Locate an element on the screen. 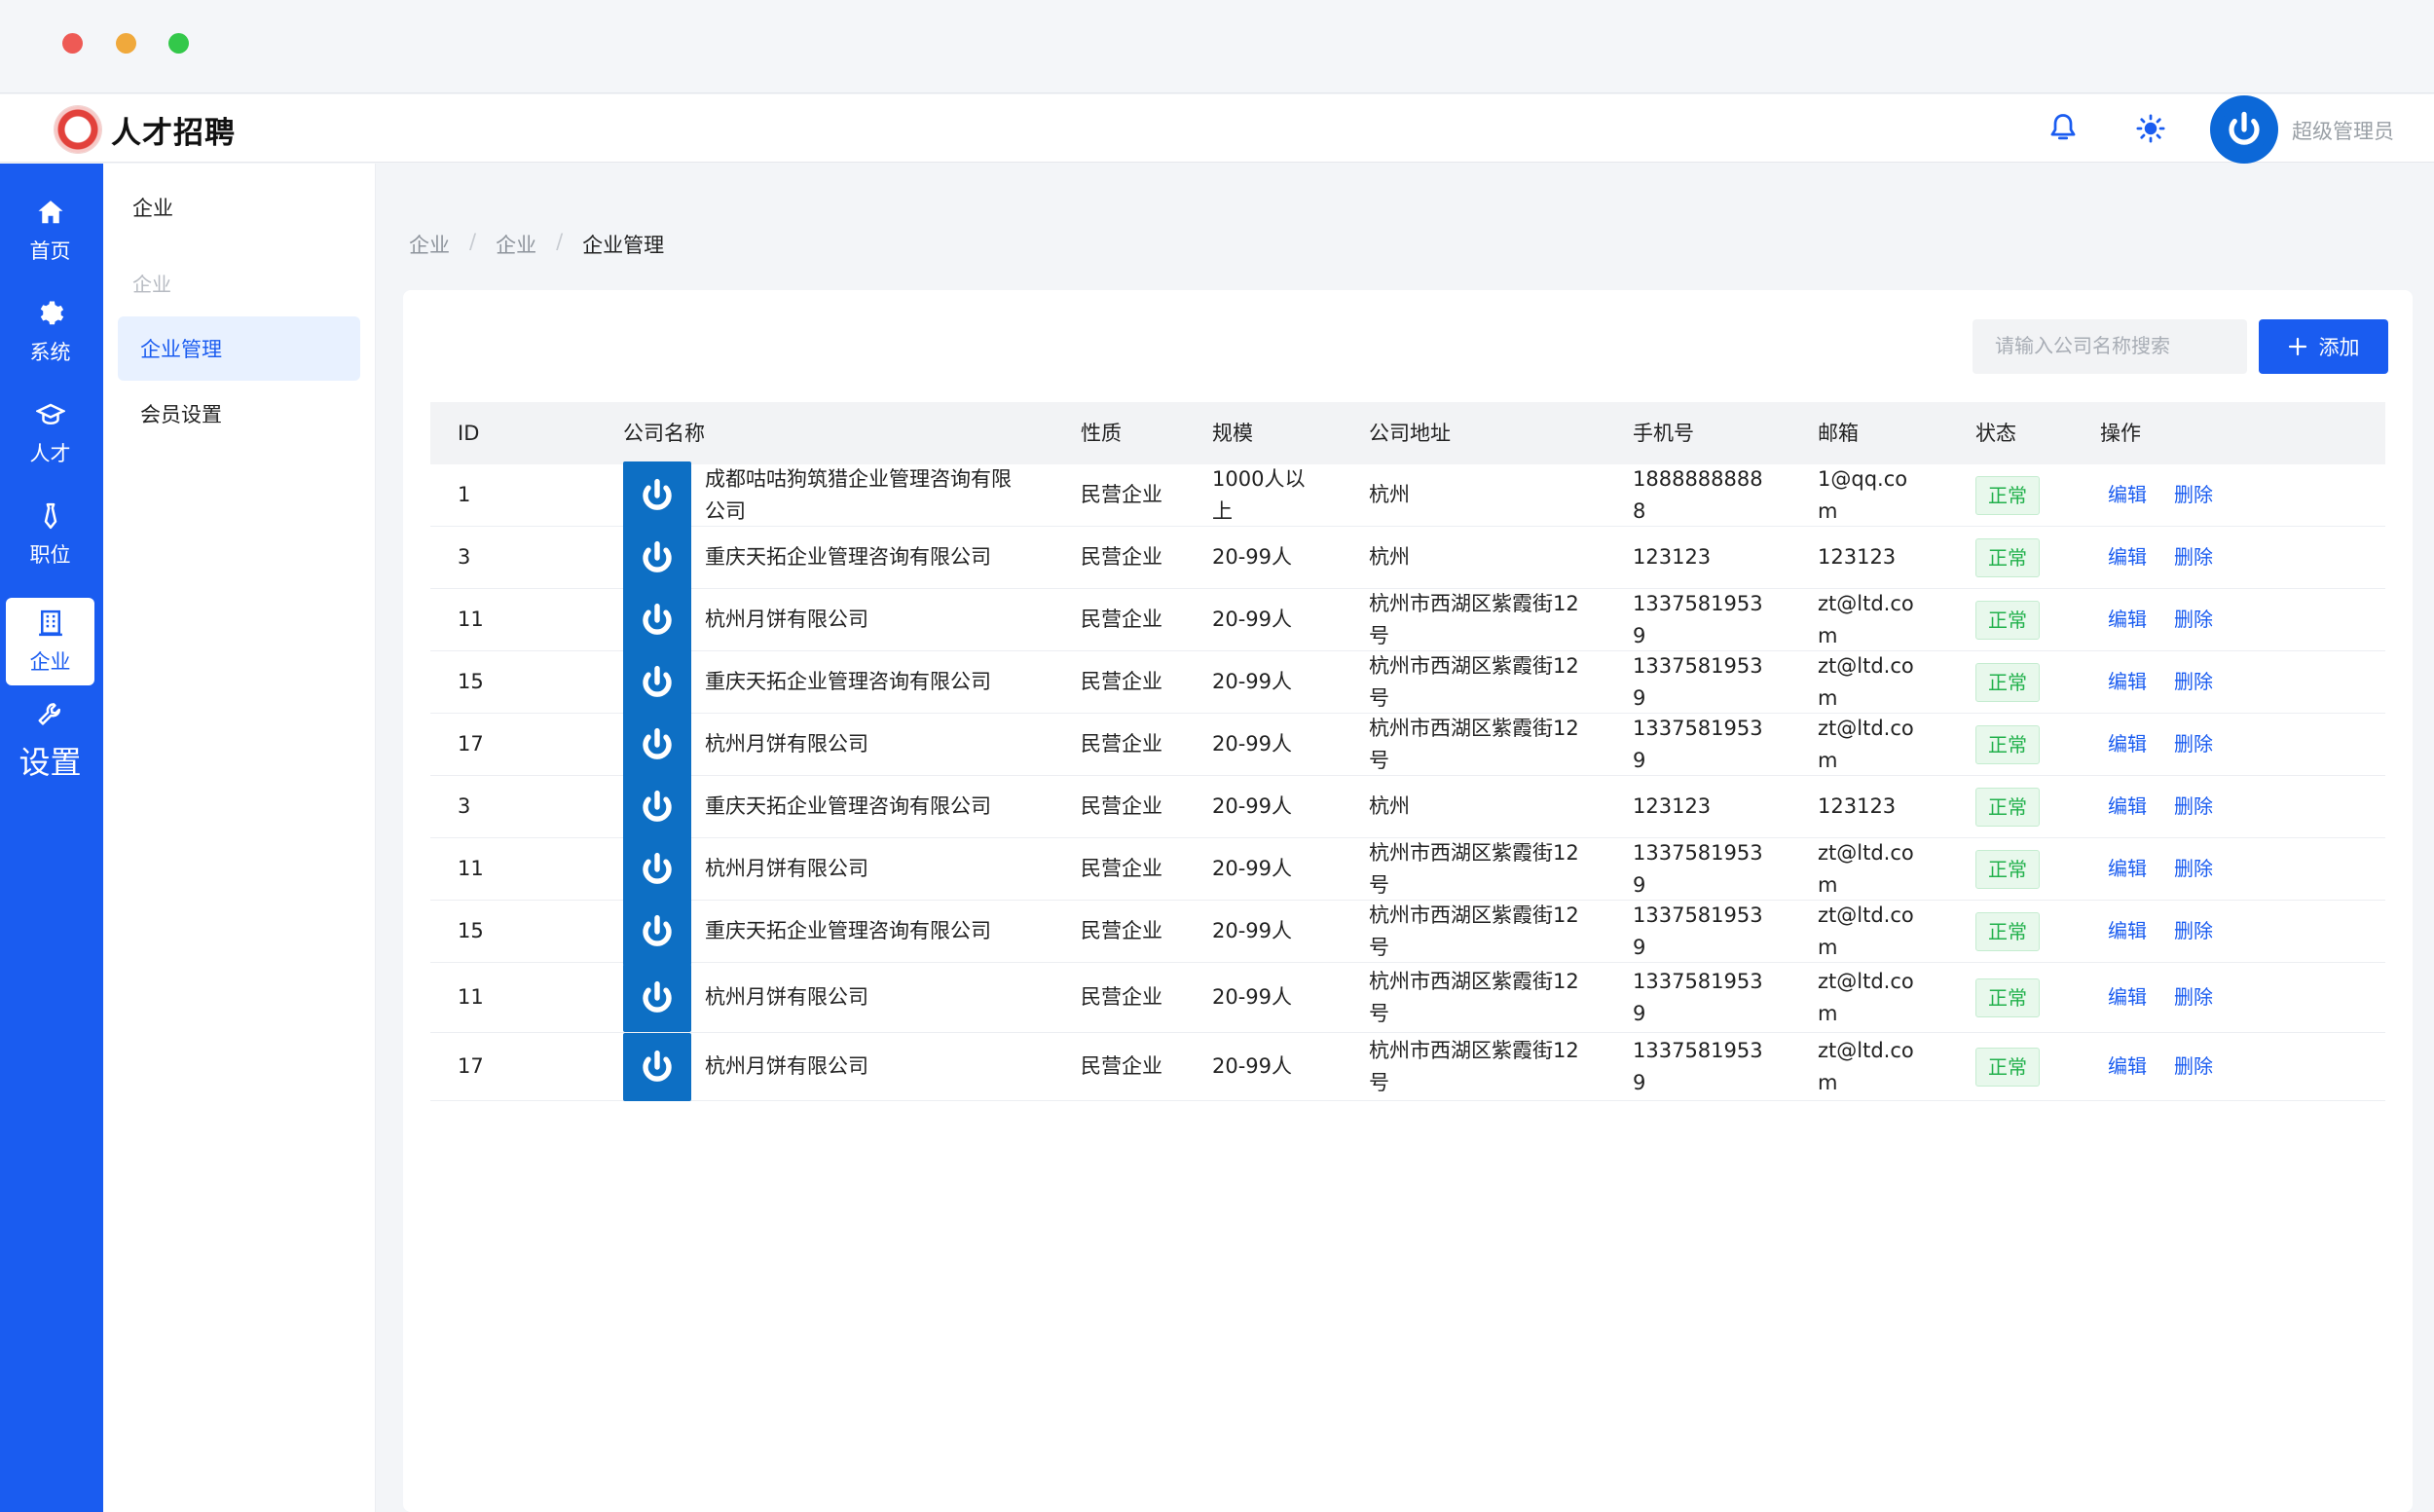  rail-item-label: 系统 is located at coordinates (50, 352).